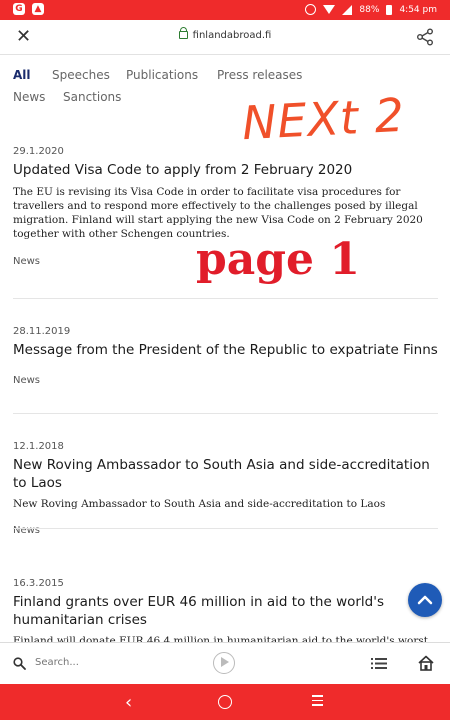  What do you see at coordinates (19, 663) in the screenshot?
I see `search-icon` at bounding box center [19, 663].